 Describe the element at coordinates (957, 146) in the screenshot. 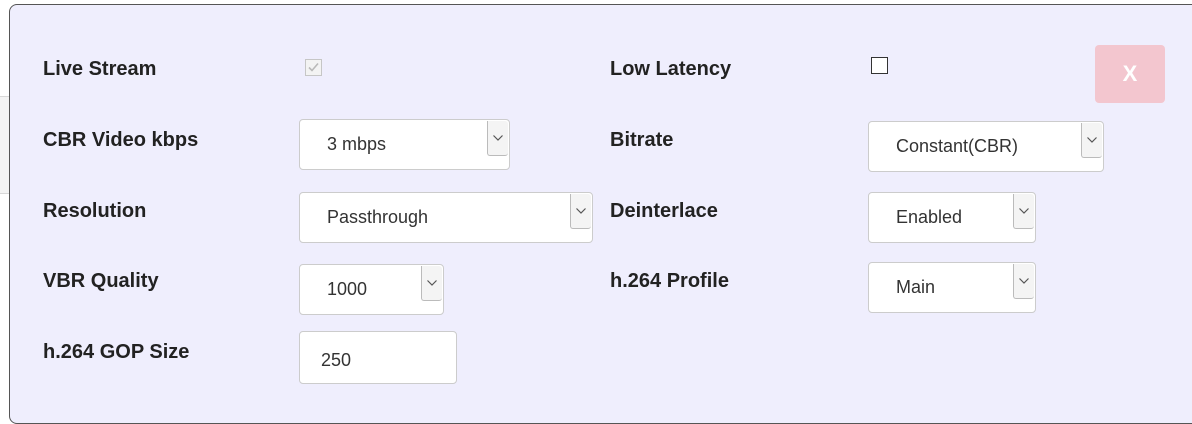

I see `bitrate-value: Constant(CBR)` at that location.